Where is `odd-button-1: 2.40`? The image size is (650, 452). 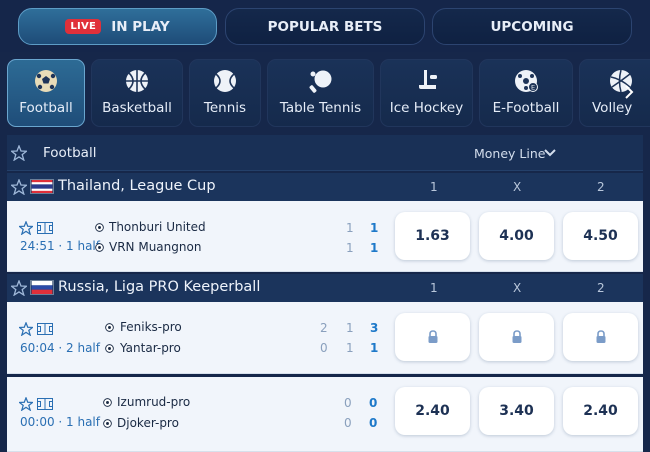 odd-button-1: 2.40 is located at coordinates (432, 411).